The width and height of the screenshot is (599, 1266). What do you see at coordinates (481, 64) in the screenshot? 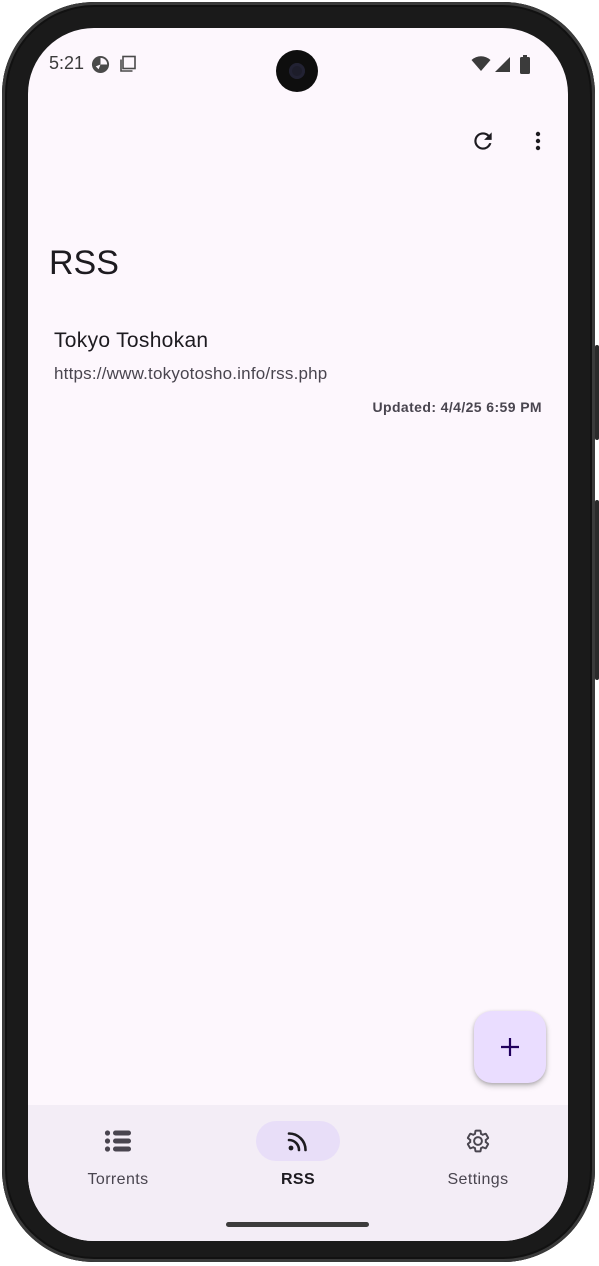
I see `wifi-icon` at bounding box center [481, 64].